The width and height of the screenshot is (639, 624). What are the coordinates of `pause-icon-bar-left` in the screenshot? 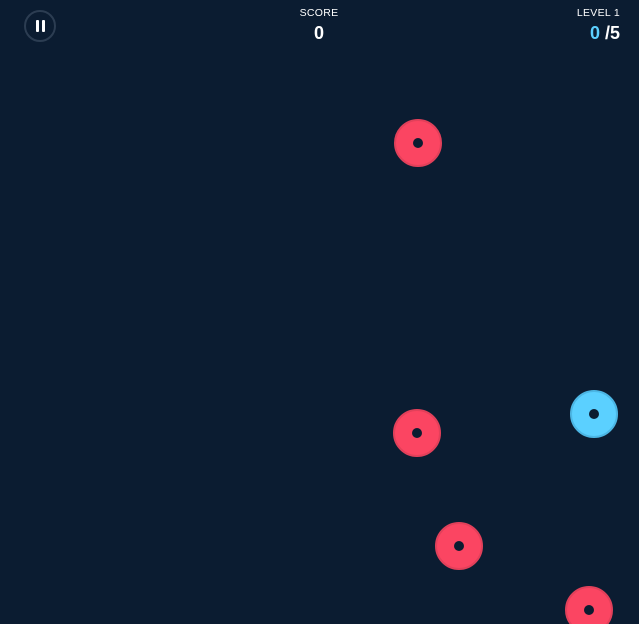 It's located at (37, 26).